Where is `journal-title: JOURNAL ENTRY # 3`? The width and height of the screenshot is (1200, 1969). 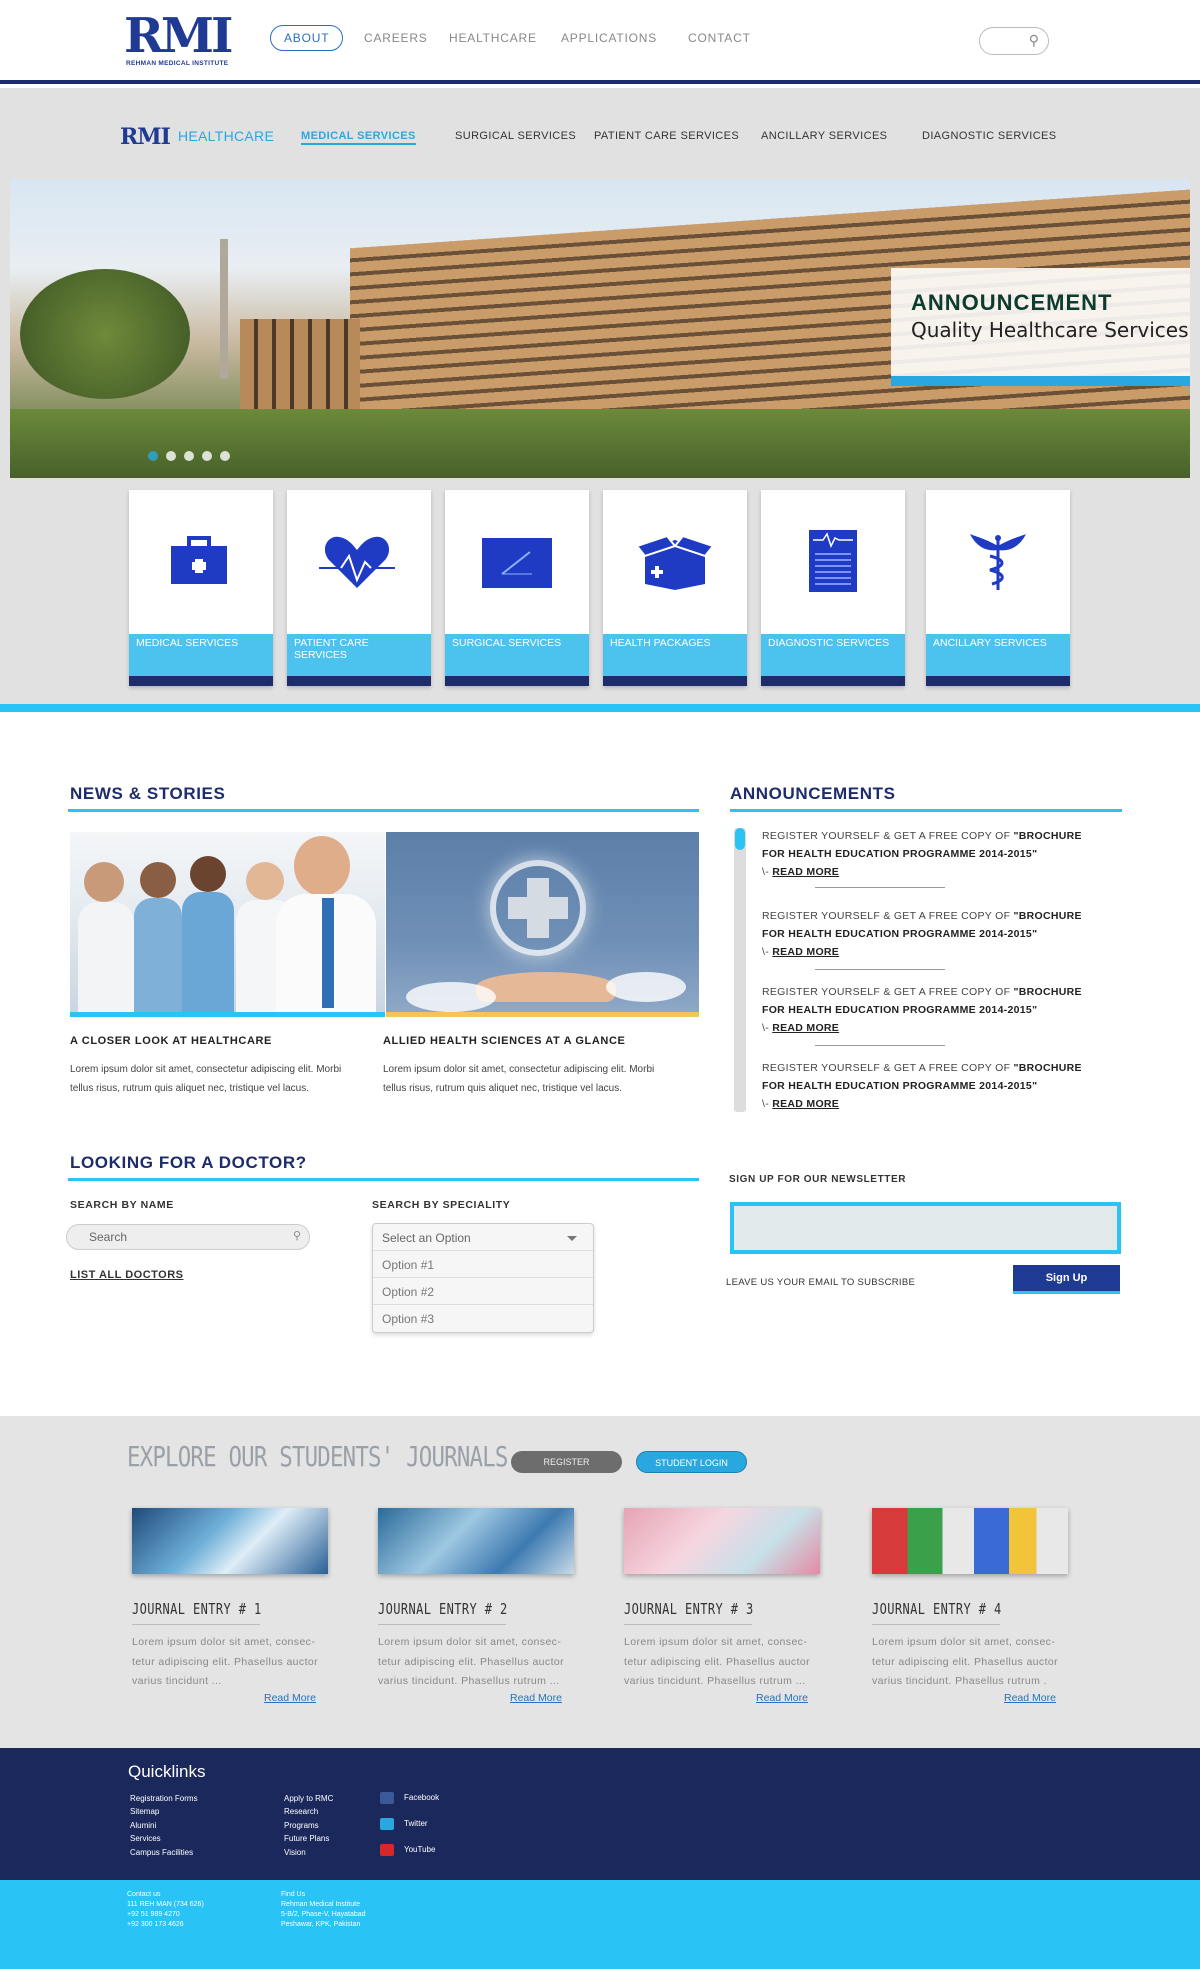
journal-title: JOURNAL ENTRY # 3 is located at coordinates (689, 1609).